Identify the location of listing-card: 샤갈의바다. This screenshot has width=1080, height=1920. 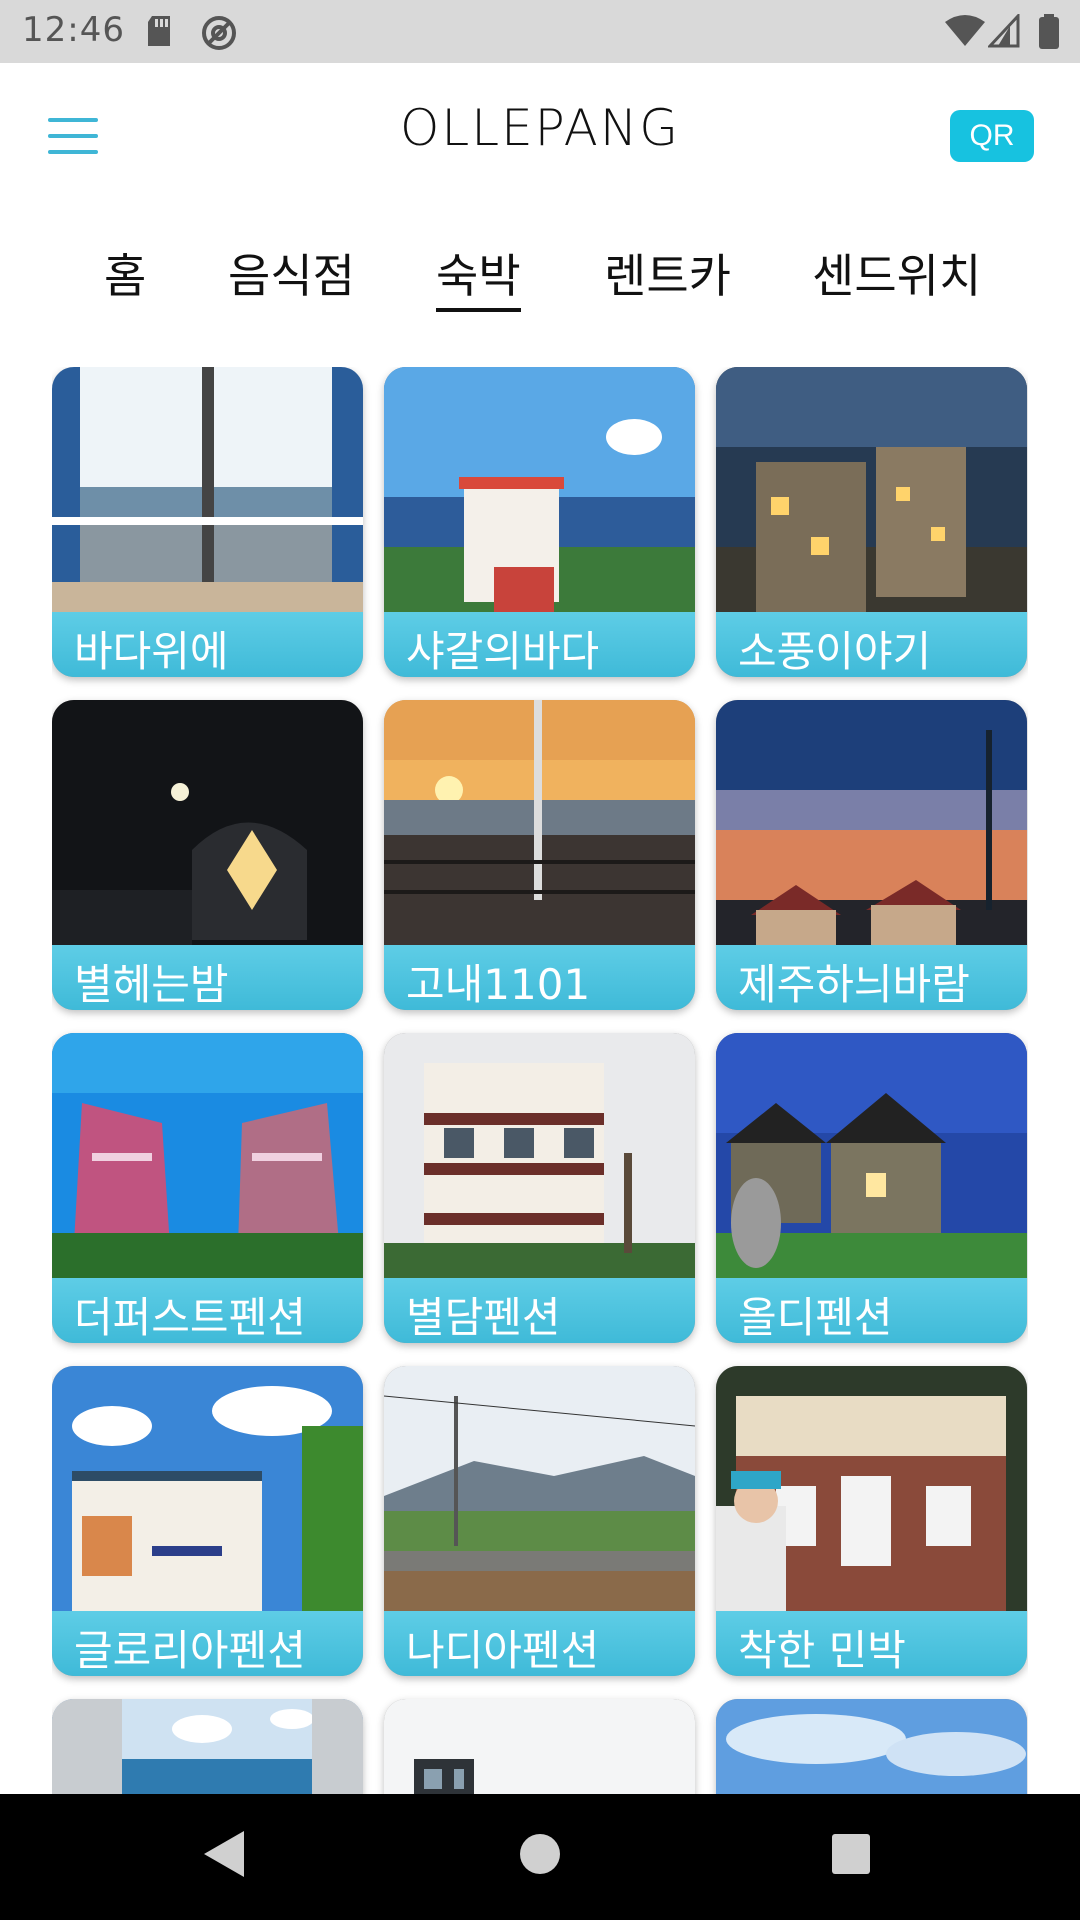
(539, 522).